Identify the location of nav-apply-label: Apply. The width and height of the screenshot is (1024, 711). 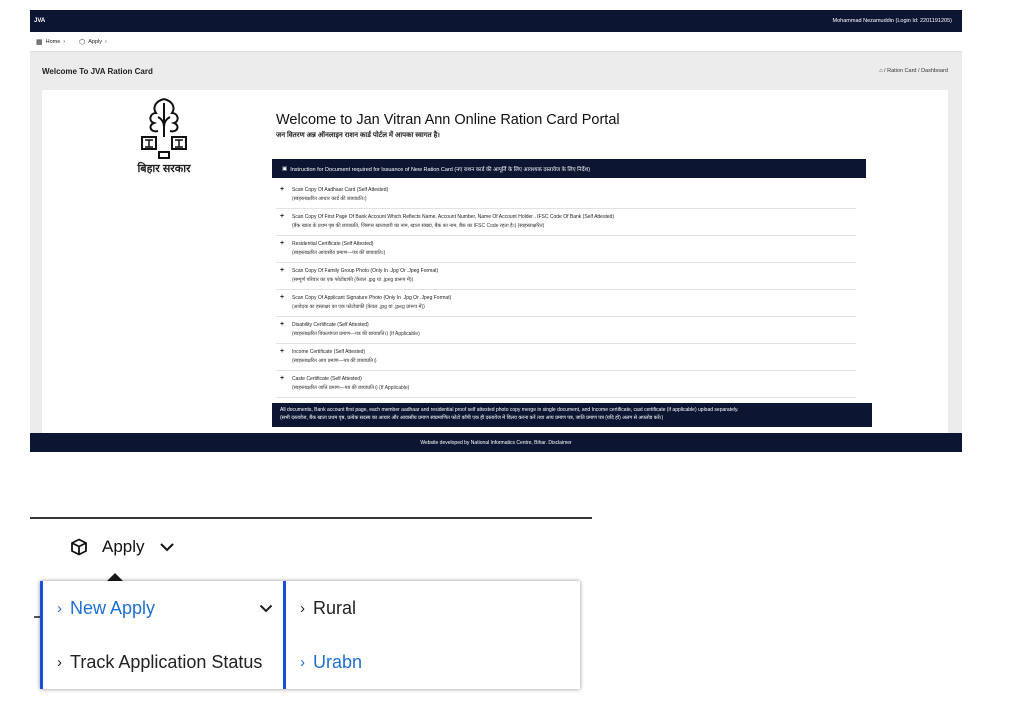
(95, 41).